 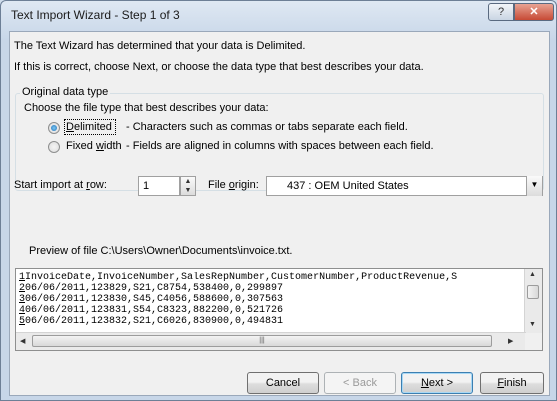 What do you see at coordinates (534, 12) in the screenshot?
I see `close-button: ✕` at bounding box center [534, 12].